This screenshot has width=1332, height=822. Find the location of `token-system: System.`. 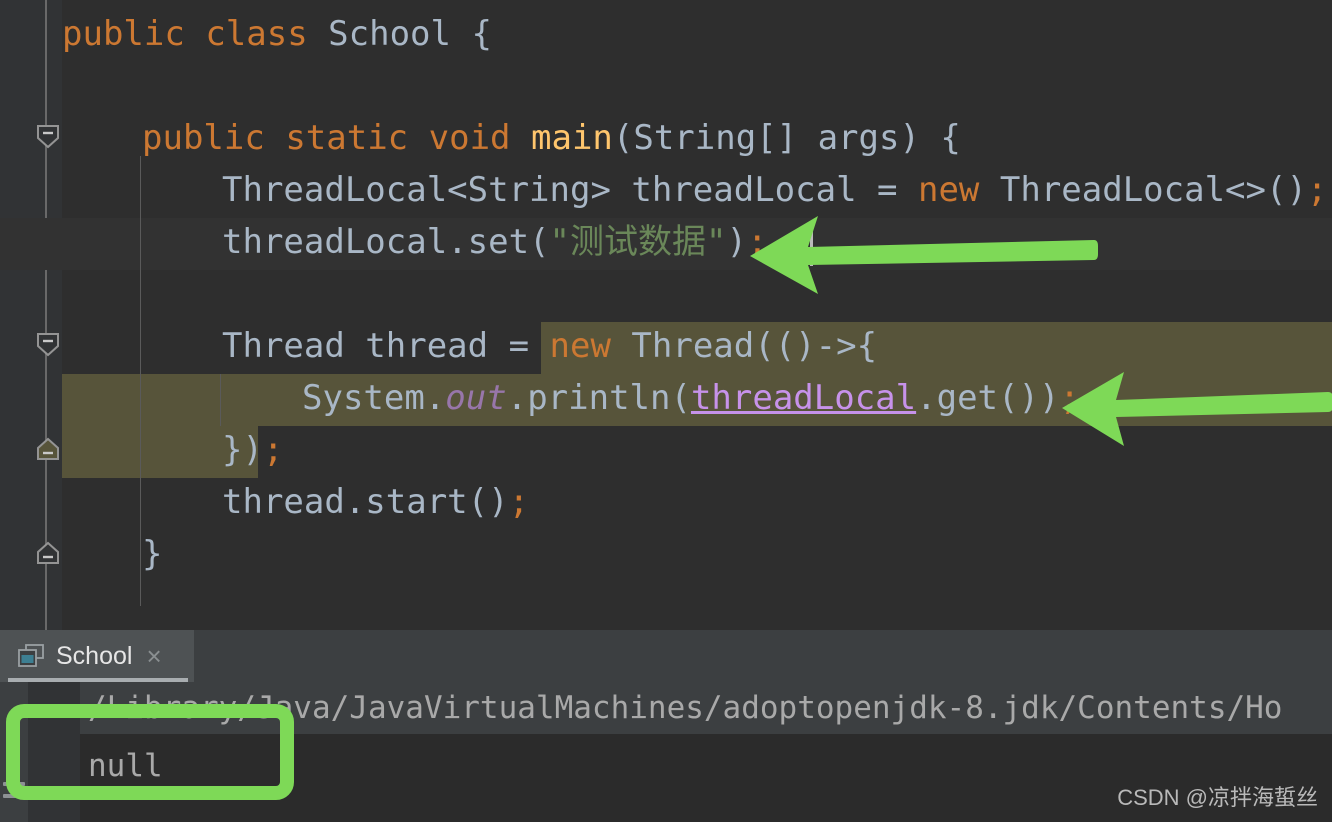

token-system: System. is located at coordinates (374, 398).